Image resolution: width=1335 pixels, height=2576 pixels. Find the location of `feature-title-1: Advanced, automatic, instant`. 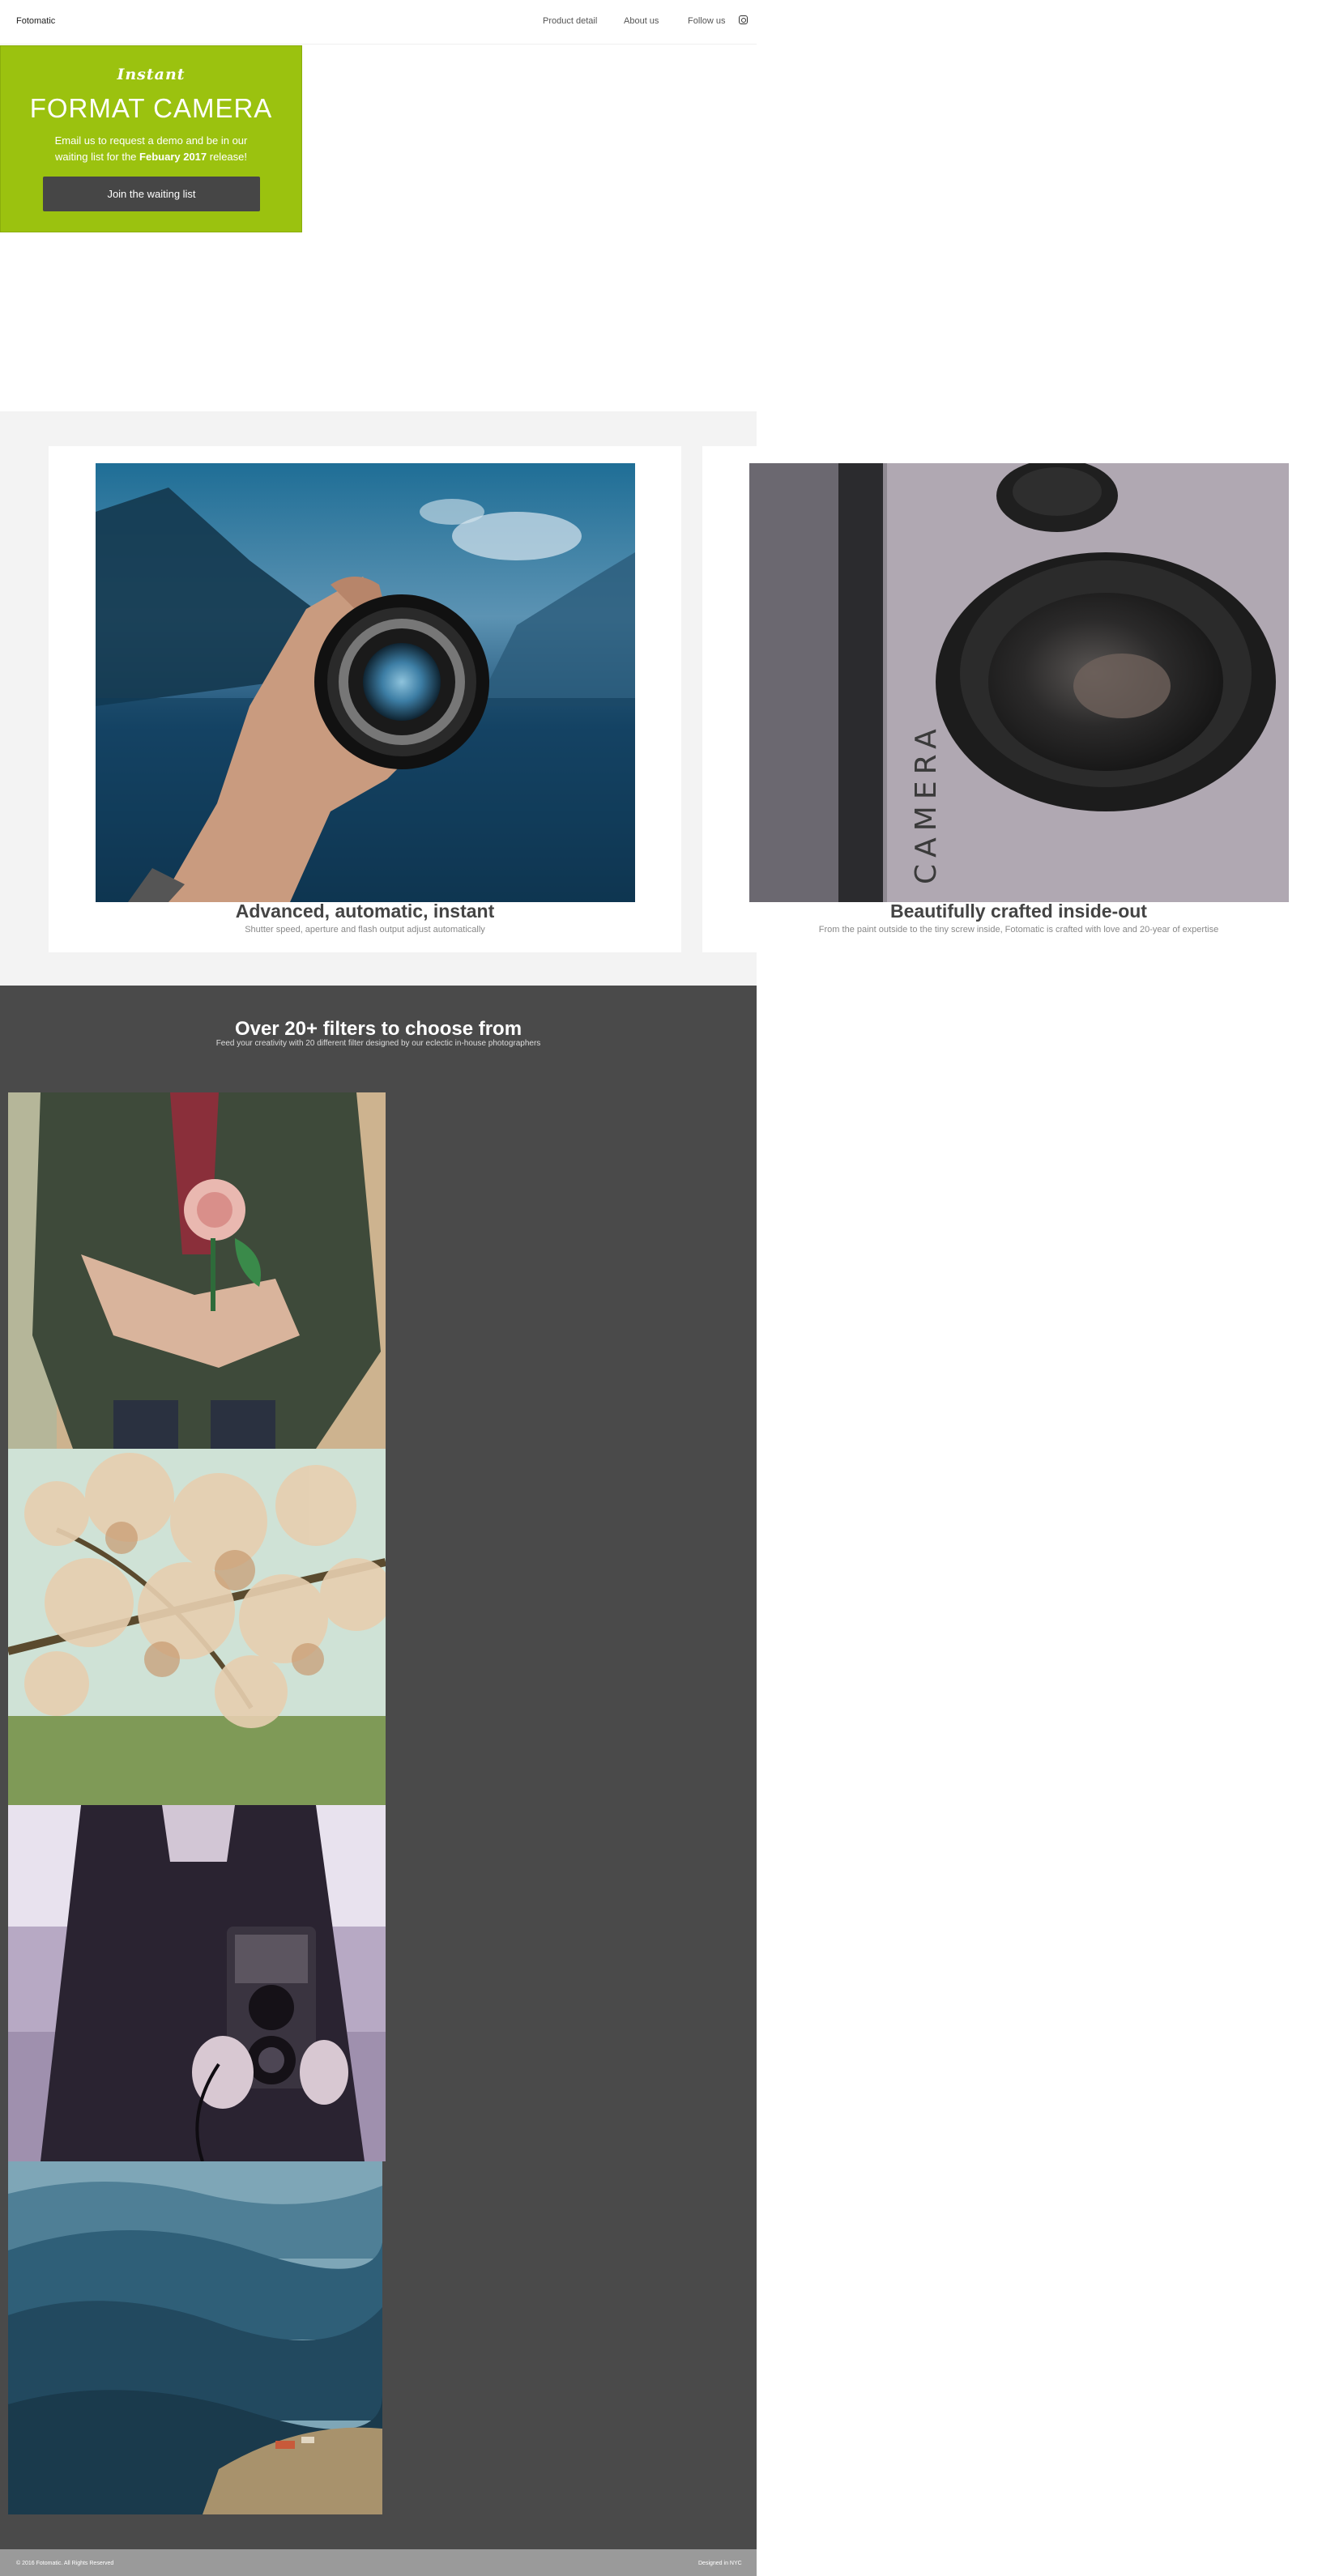

feature-title-1: Advanced, automatic, instant is located at coordinates (365, 911).